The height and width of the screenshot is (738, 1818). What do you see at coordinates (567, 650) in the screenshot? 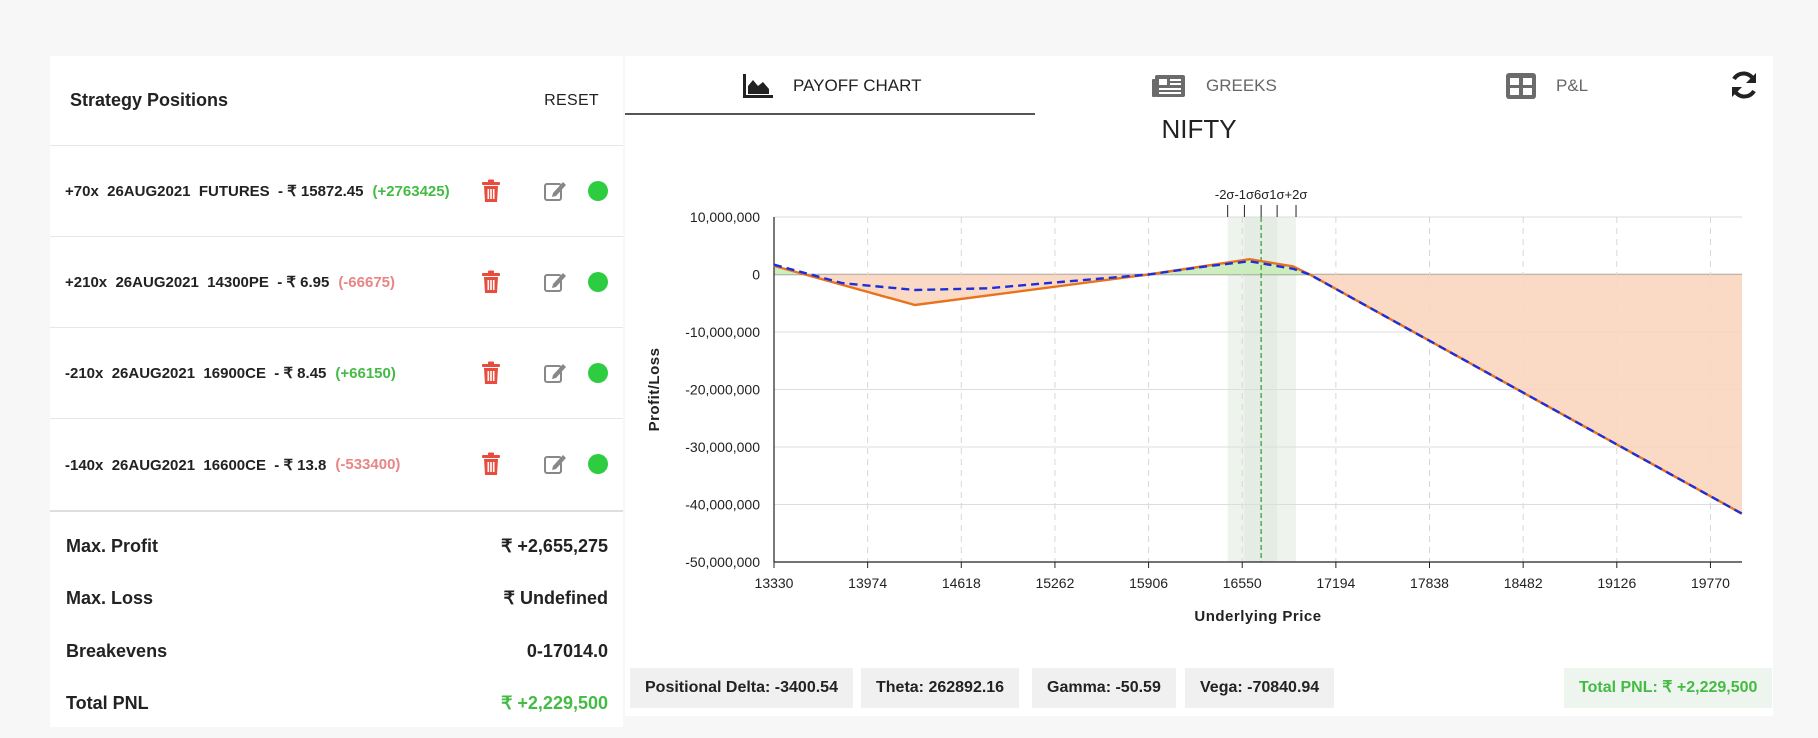
I see `breakevens-value: 0-17014.0` at bounding box center [567, 650].